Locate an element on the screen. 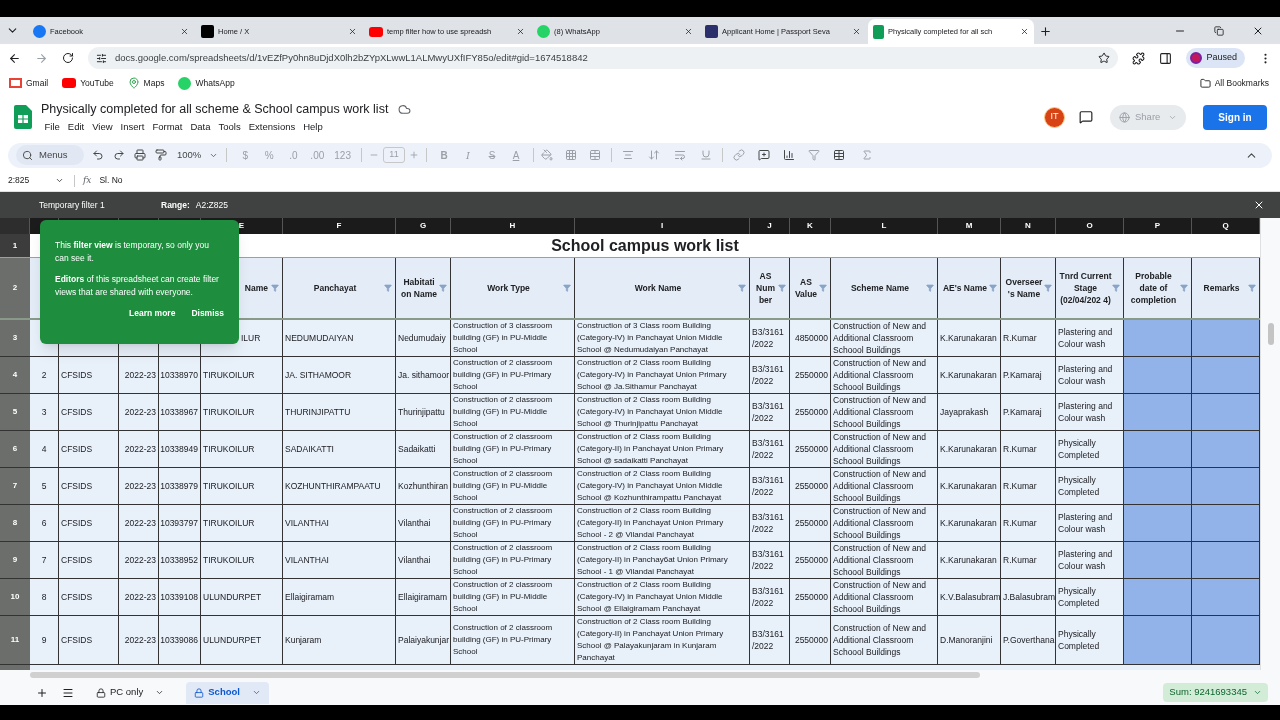 This screenshot has width=1280, height=720. table-cell: Construction of 2 Class room Building (Category-II) in Panchayat Union Primary School @ sadaikatti Panchayat is located at coordinates (662, 449).